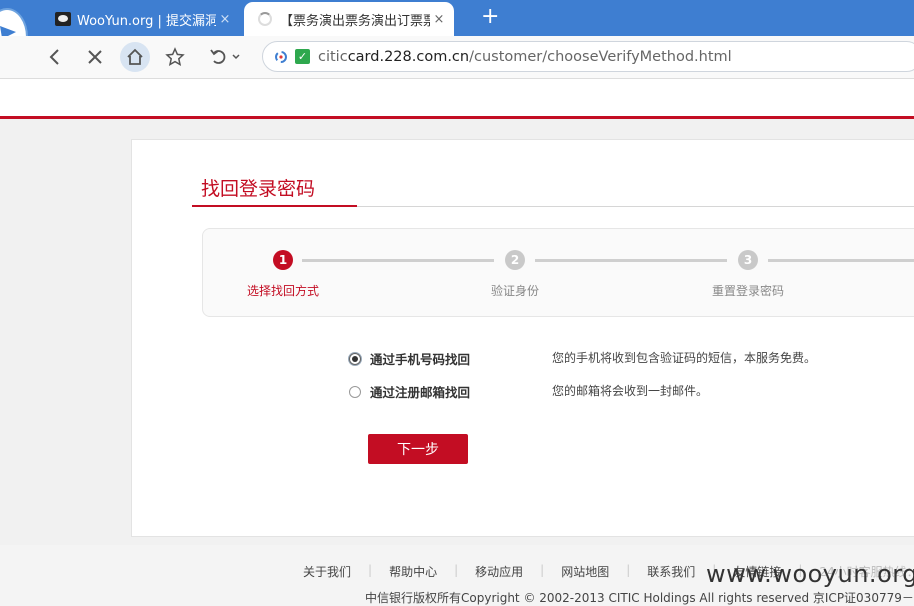 The height and width of the screenshot is (606, 914). I want to click on back-button, so click(55, 57).